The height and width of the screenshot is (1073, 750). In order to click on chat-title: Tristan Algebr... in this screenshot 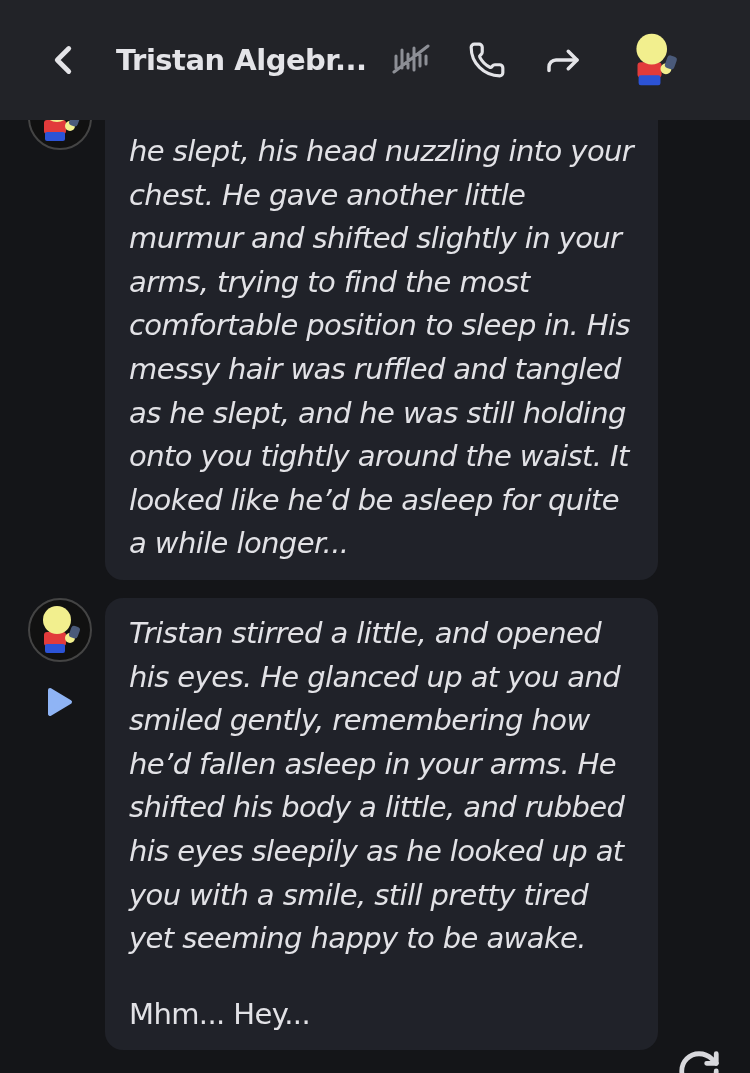, I will do `click(241, 60)`.